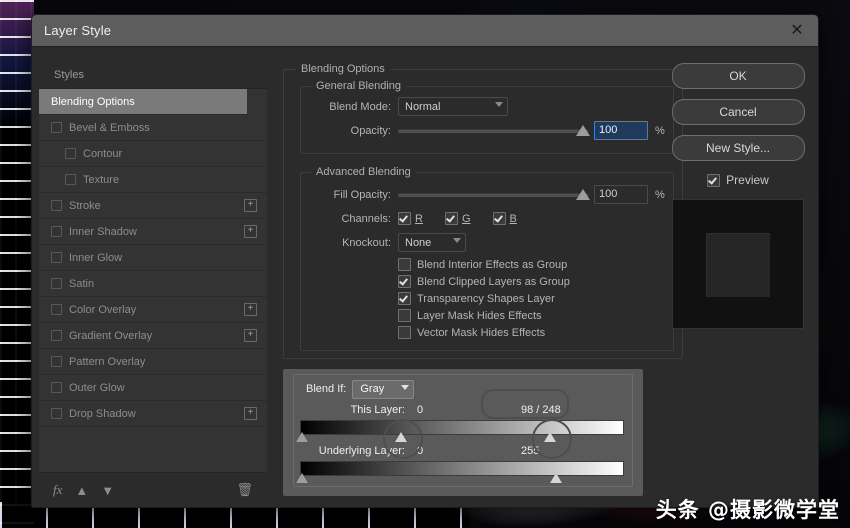 This screenshot has width=850, height=528. Describe the element at coordinates (479, 315) in the screenshot. I see `advanced-option-label: Layer Mask Hides Effects` at that location.